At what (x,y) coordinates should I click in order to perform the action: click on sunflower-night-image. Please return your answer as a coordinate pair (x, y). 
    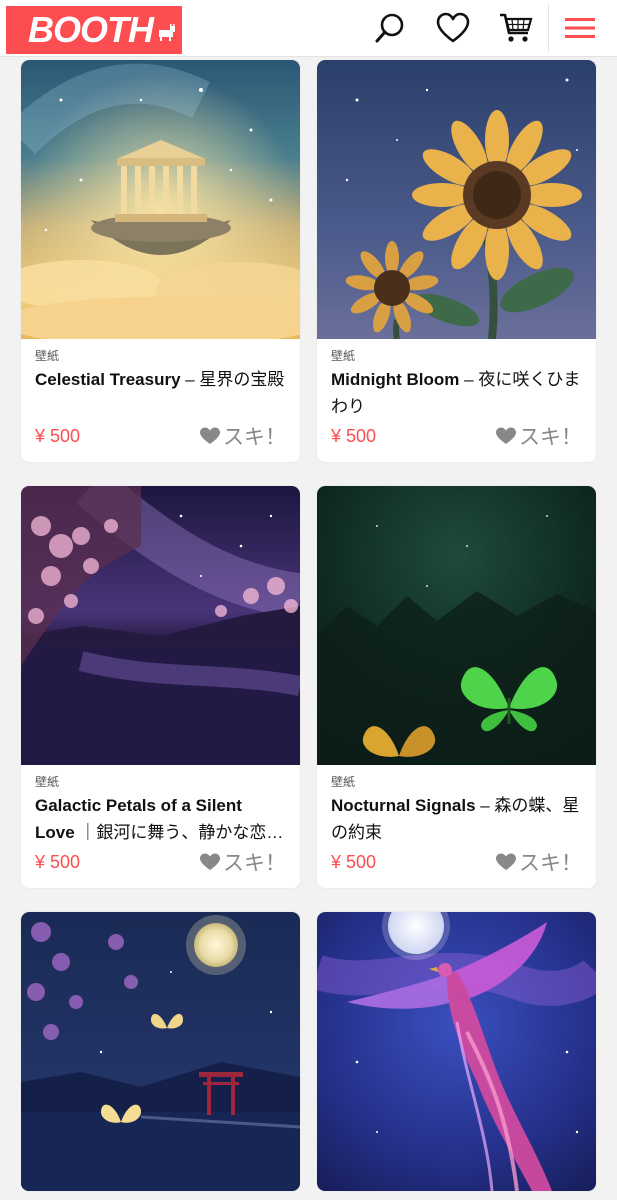
    Looking at the image, I should click on (456, 199).